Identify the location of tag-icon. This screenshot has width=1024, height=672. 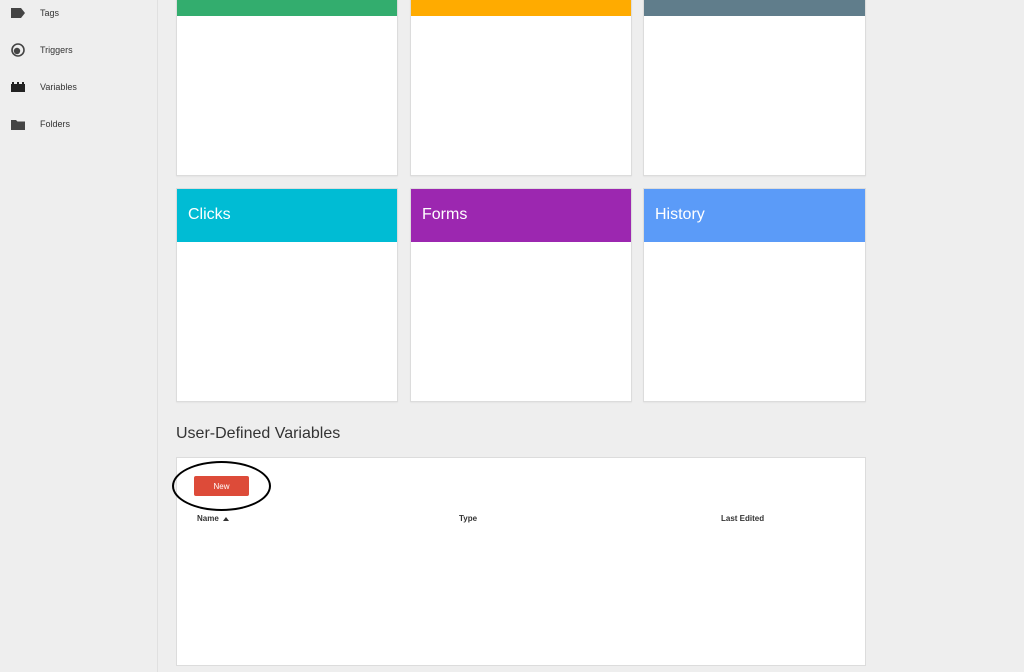
(18, 13).